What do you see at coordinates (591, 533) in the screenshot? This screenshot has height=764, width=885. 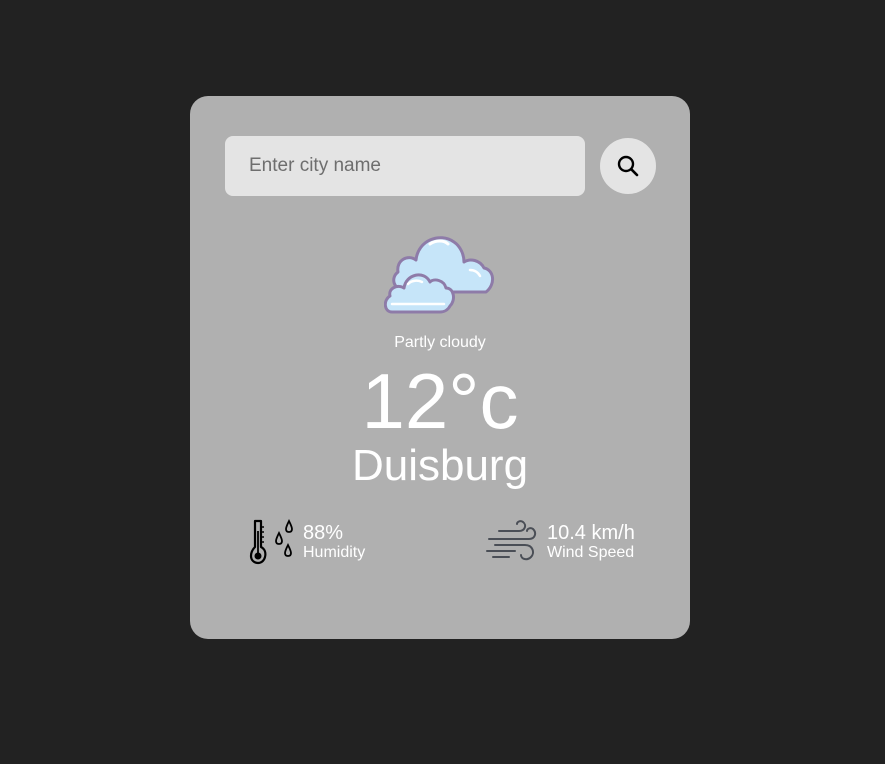 I see `wind-speed-value: 10.4 km/h` at bounding box center [591, 533].